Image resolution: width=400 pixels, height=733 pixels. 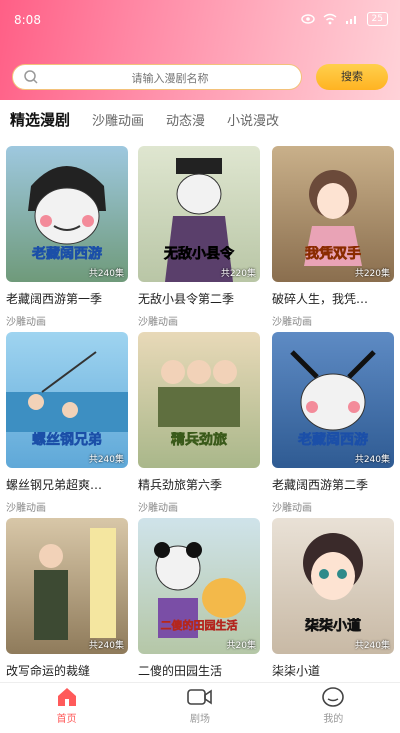 I want to click on tab-featured: 精选漫剧, so click(x=40, y=119).